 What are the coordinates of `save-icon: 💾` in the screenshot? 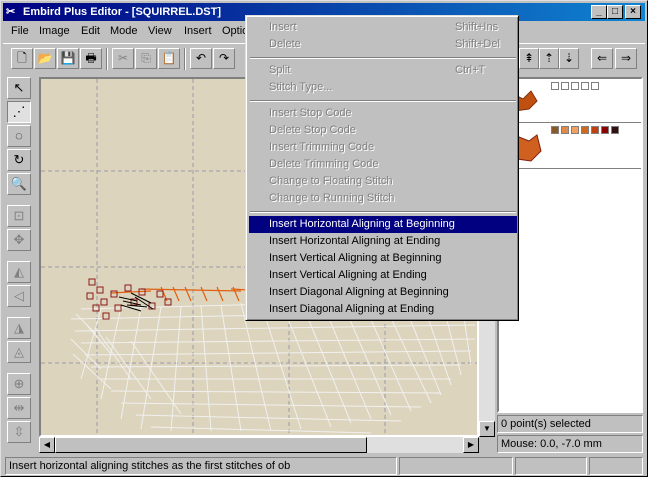 It's located at (68, 58).